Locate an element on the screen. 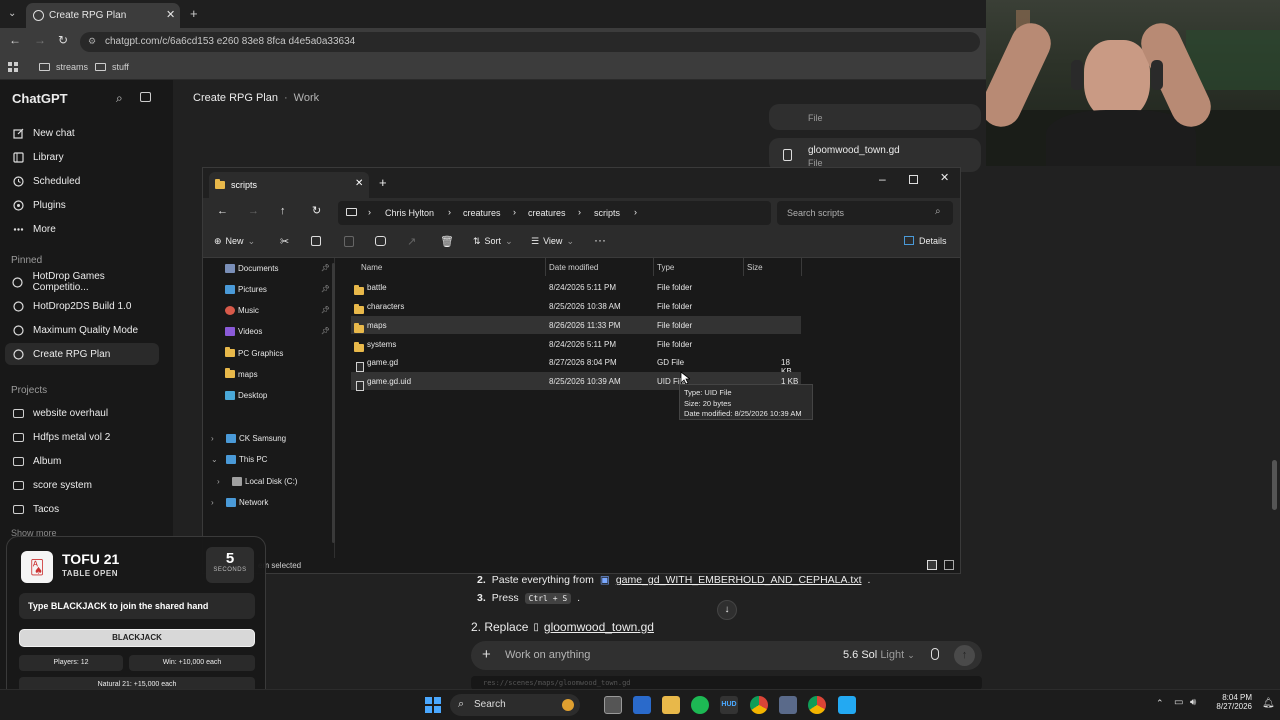 The width and height of the screenshot is (1280, 720). pinned-chat: HotDrop2DS Build 1.0 is located at coordinates (82, 306).